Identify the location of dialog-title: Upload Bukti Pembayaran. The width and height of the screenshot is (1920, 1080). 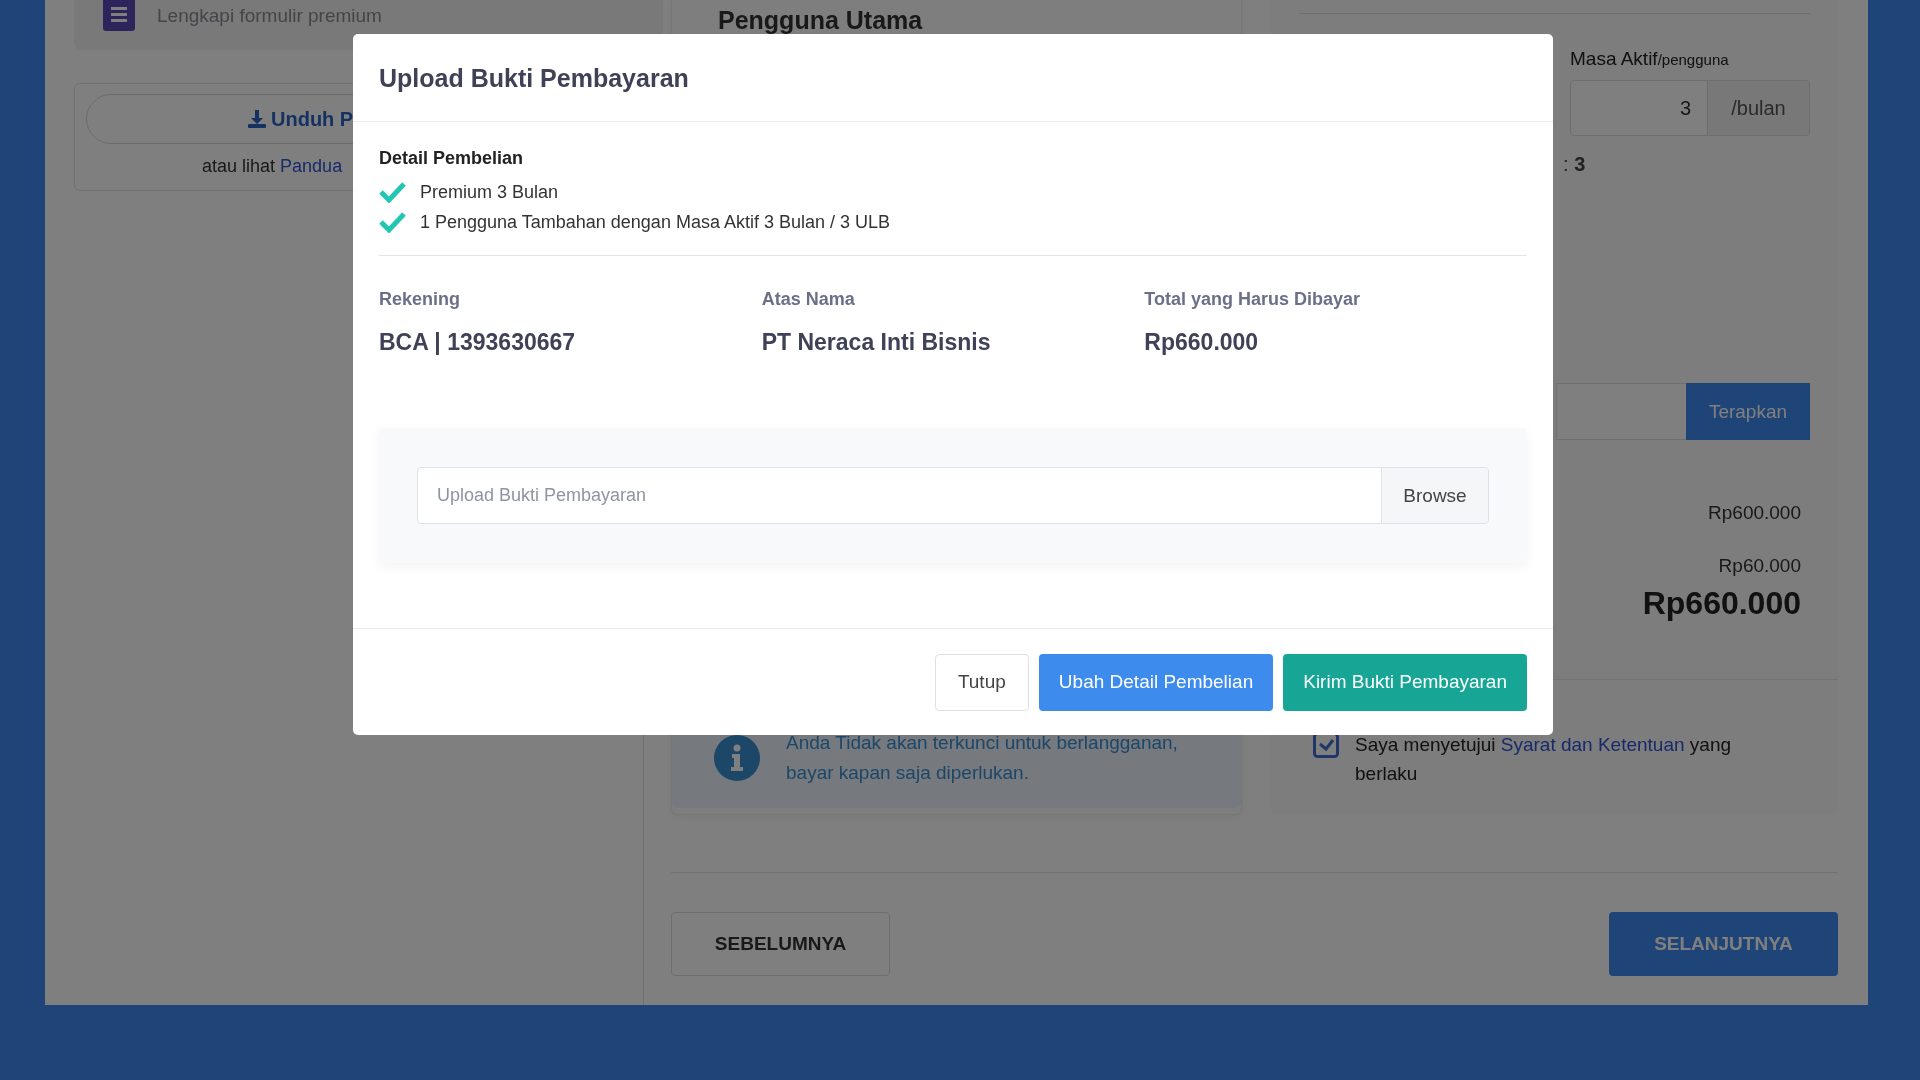
(953, 78).